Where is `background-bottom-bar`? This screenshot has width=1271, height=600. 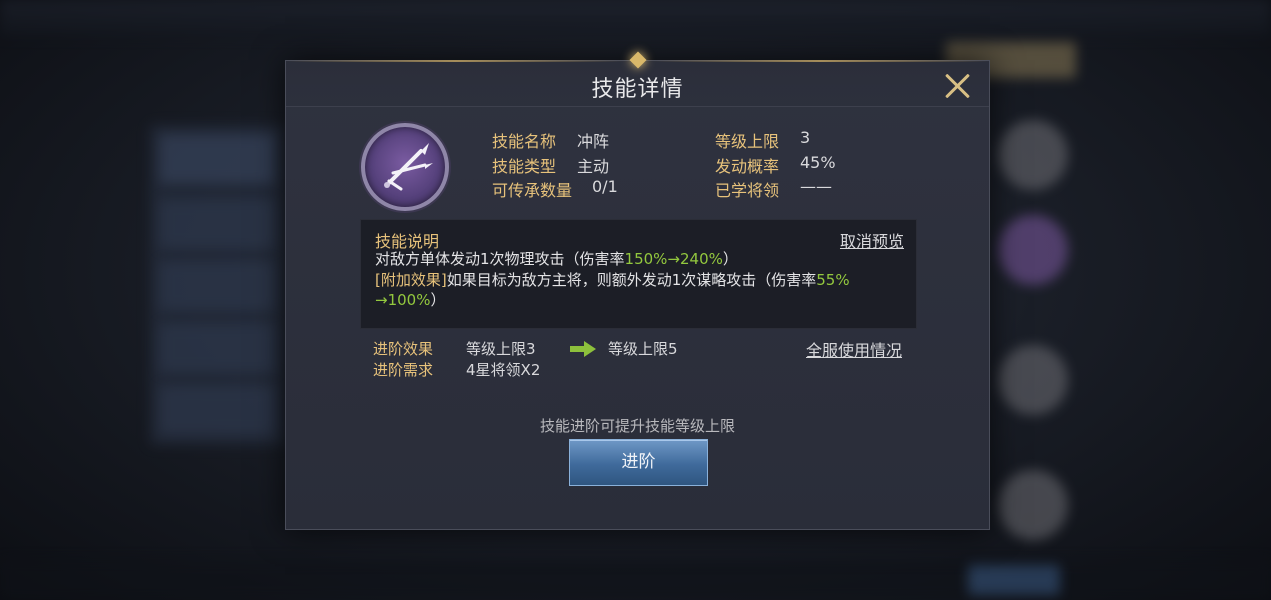 background-bottom-bar is located at coordinates (635, 580).